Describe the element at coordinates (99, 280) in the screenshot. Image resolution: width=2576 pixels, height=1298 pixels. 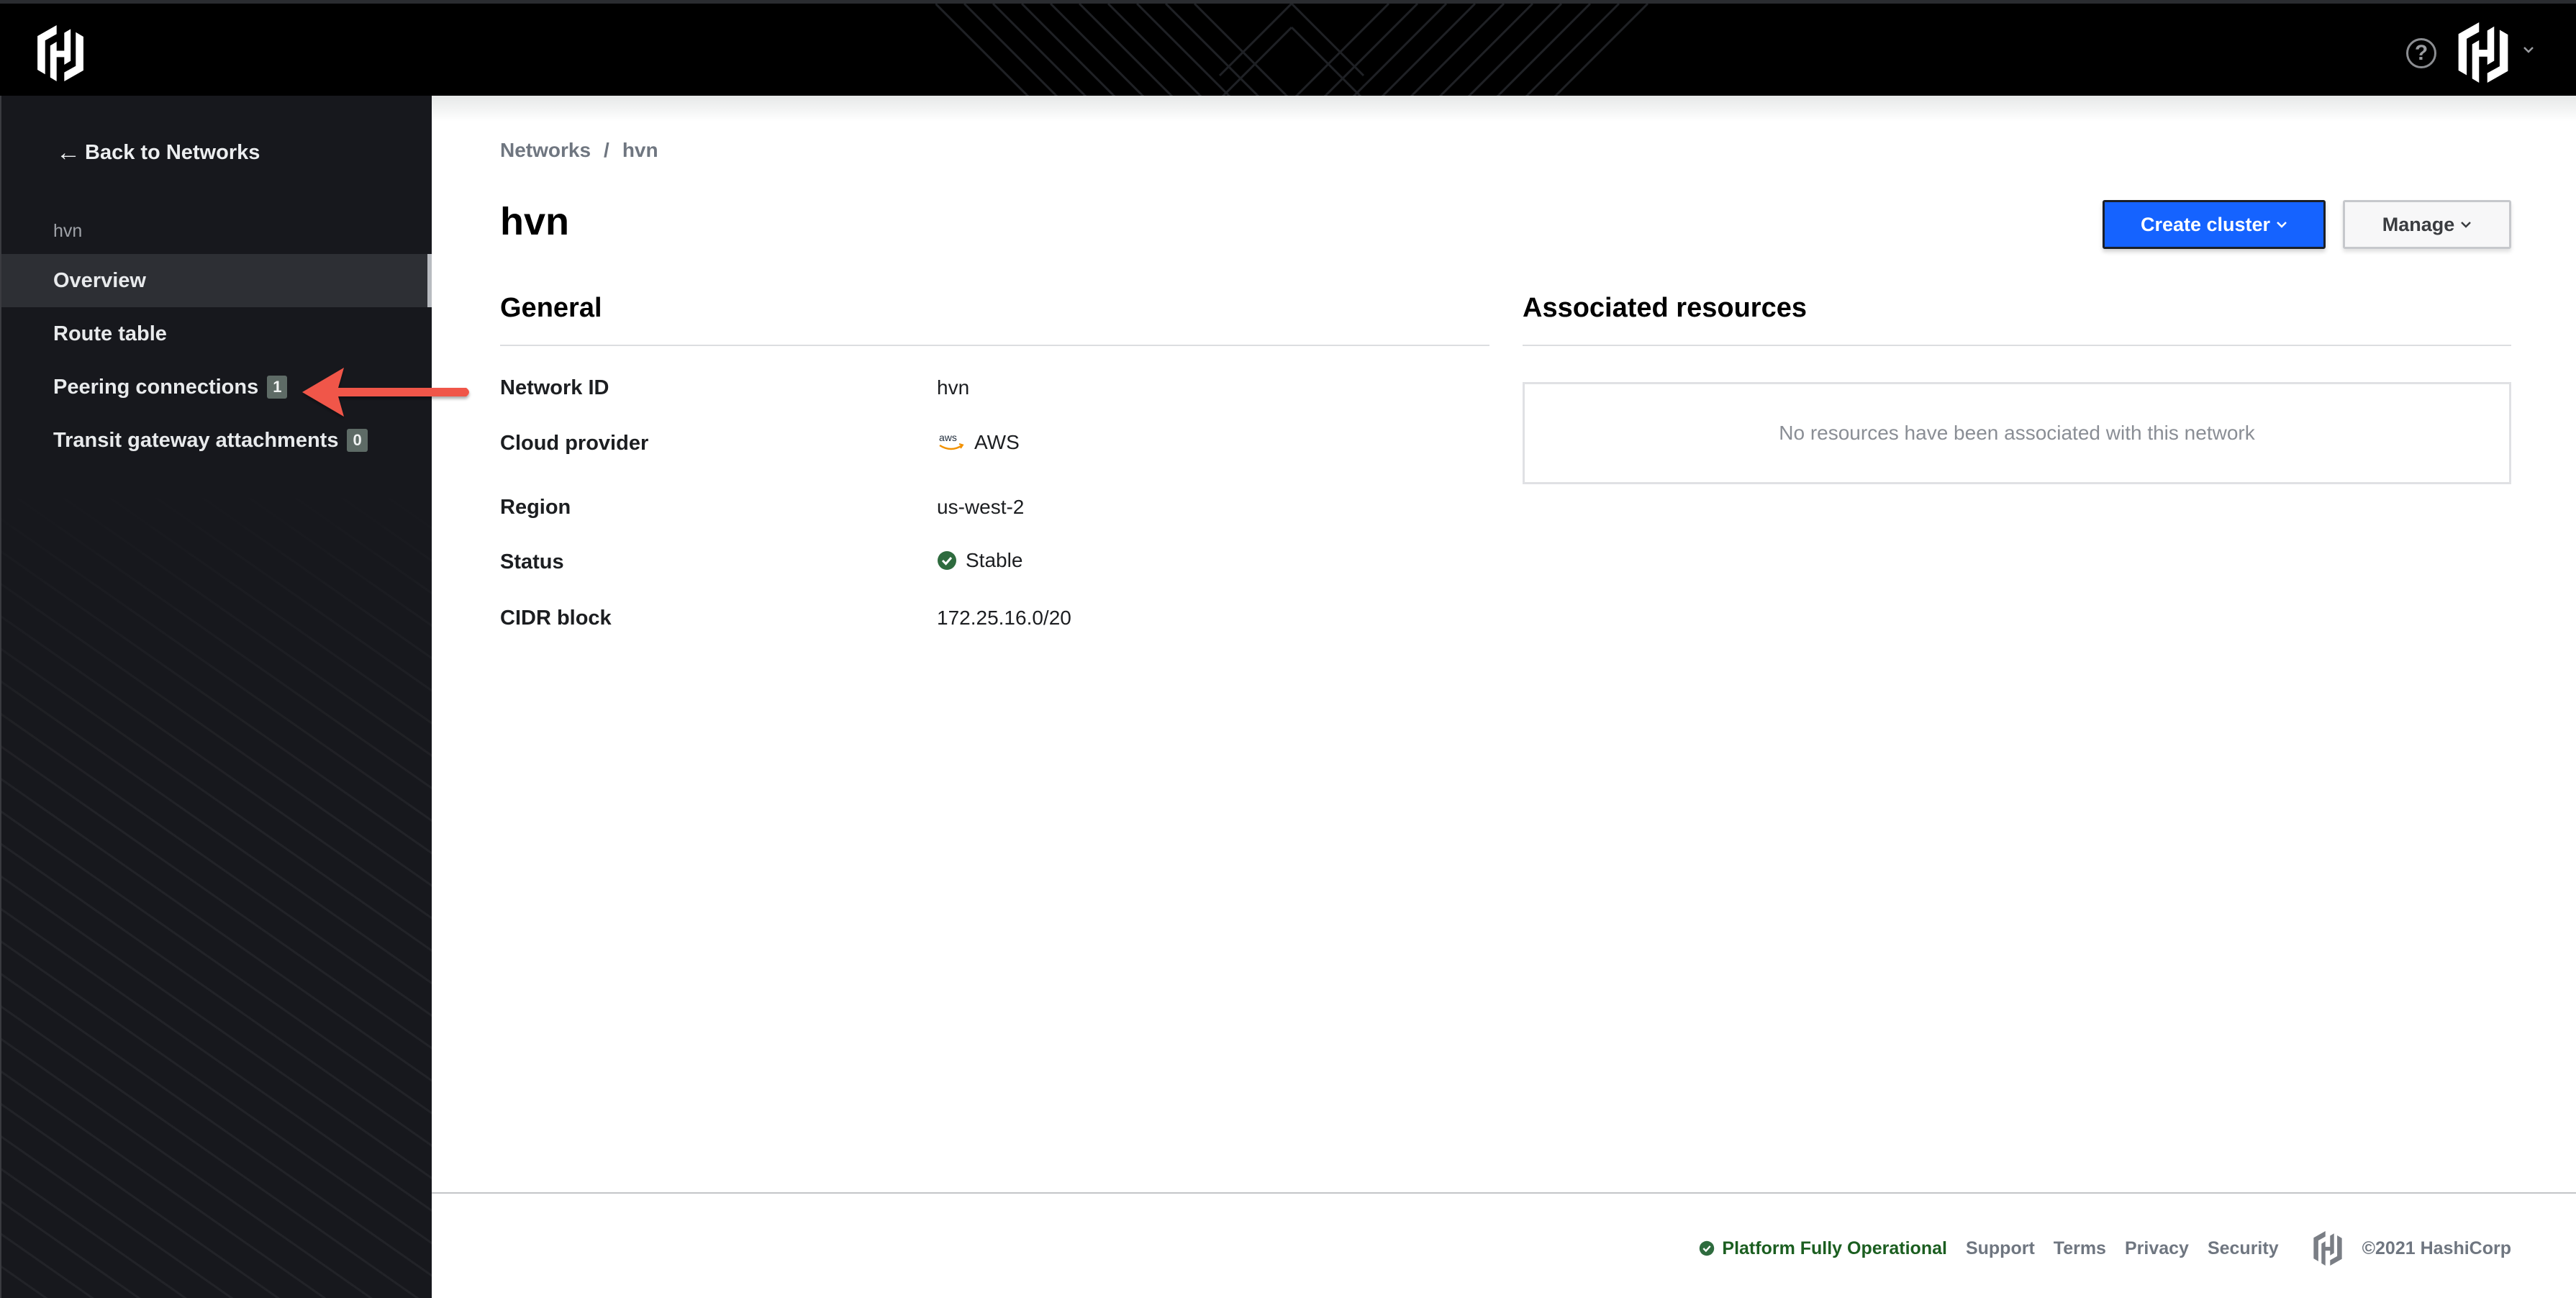
I see `sidebar-item-label: Overview` at that location.